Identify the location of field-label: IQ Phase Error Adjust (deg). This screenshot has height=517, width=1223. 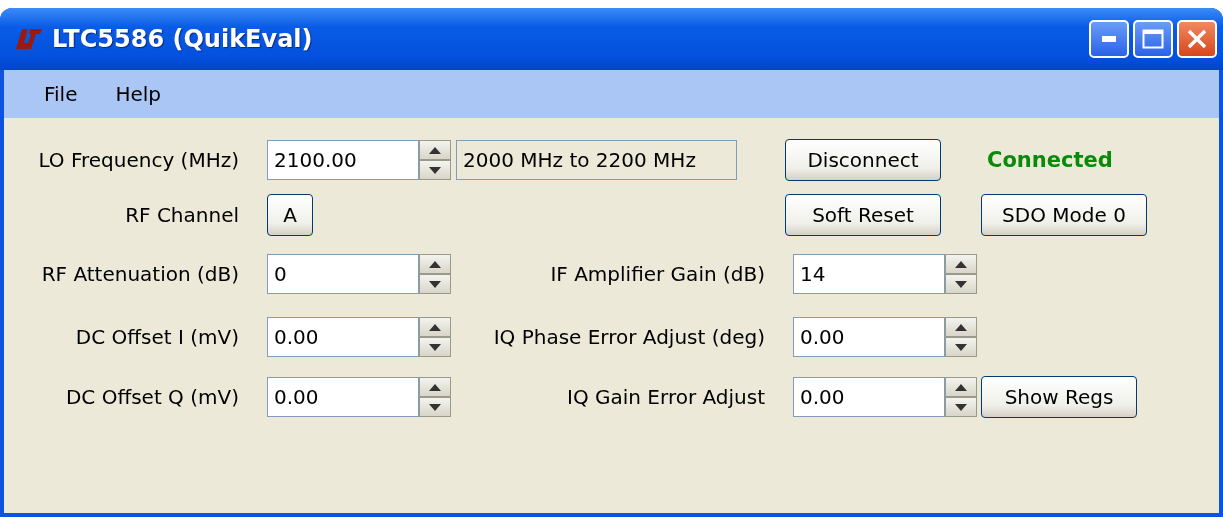
(629, 337).